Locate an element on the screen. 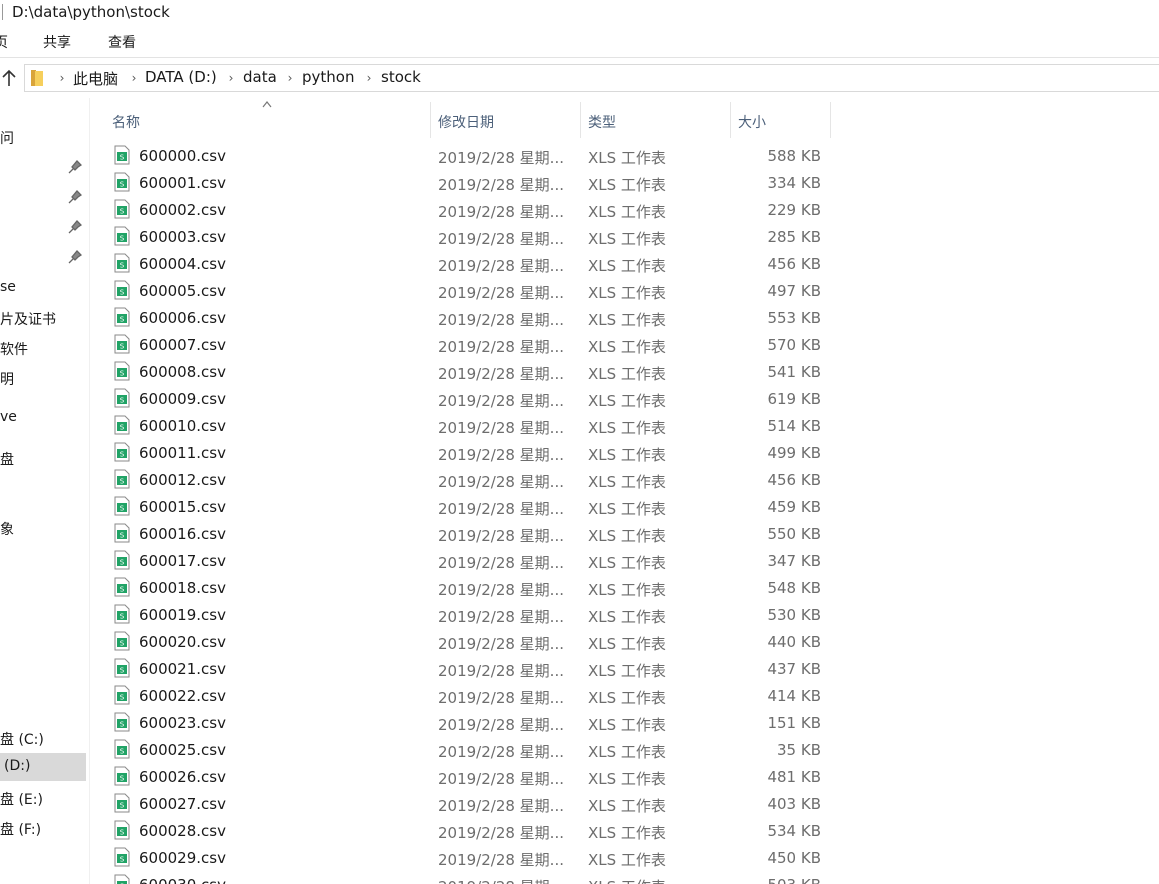 The width and height of the screenshot is (1159, 884). nav-item-drive-c: 盘 (C:) is located at coordinates (43, 738).